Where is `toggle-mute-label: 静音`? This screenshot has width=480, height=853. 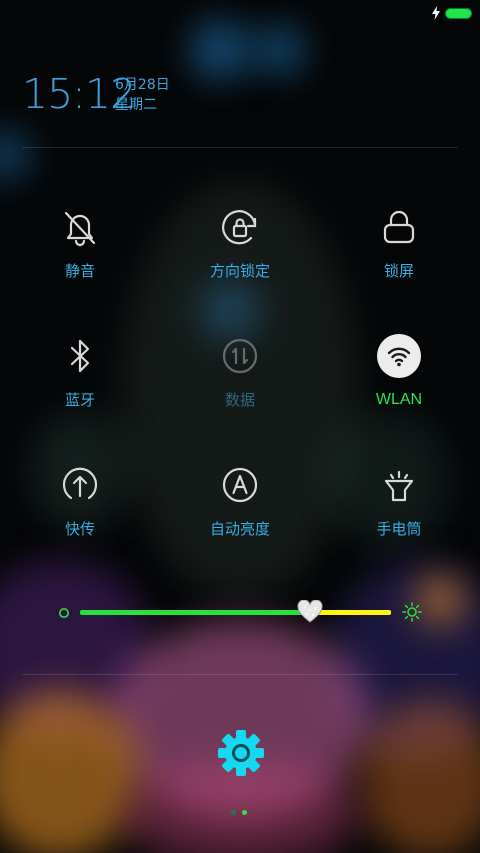 toggle-mute-label: 静音 is located at coordinates (79, 271).